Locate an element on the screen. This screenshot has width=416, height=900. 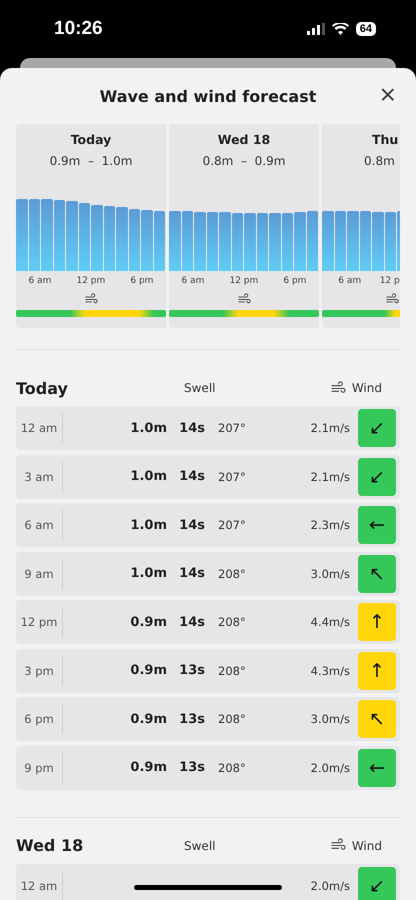
wind-speed: 2.3m/s is located at coordinates (330, 525).